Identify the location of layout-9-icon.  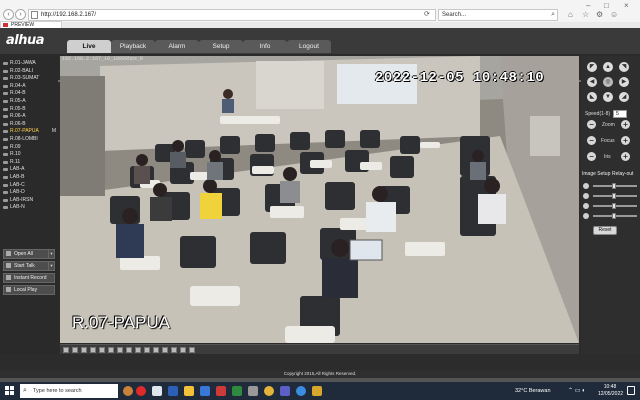
(84, 350).